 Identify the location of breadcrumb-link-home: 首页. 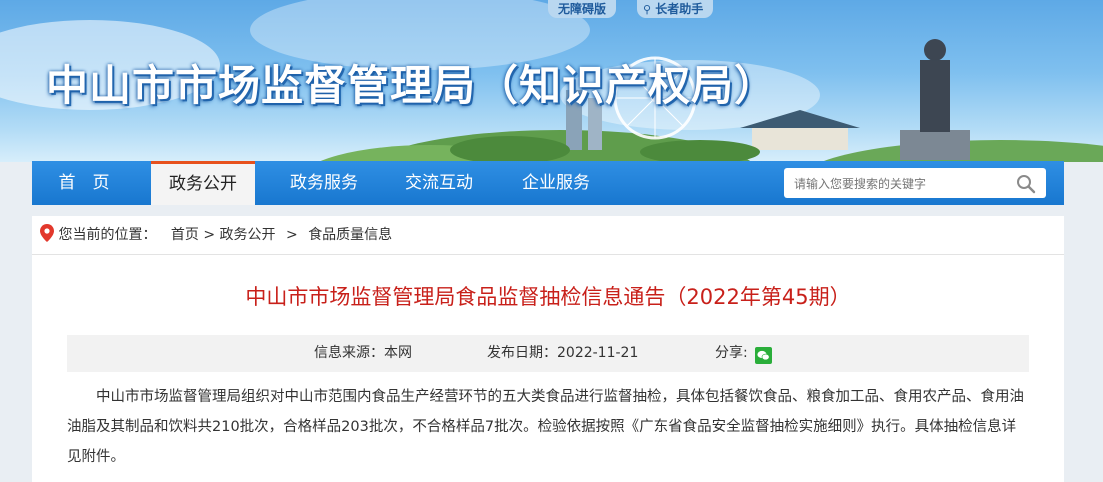
(185, 235).